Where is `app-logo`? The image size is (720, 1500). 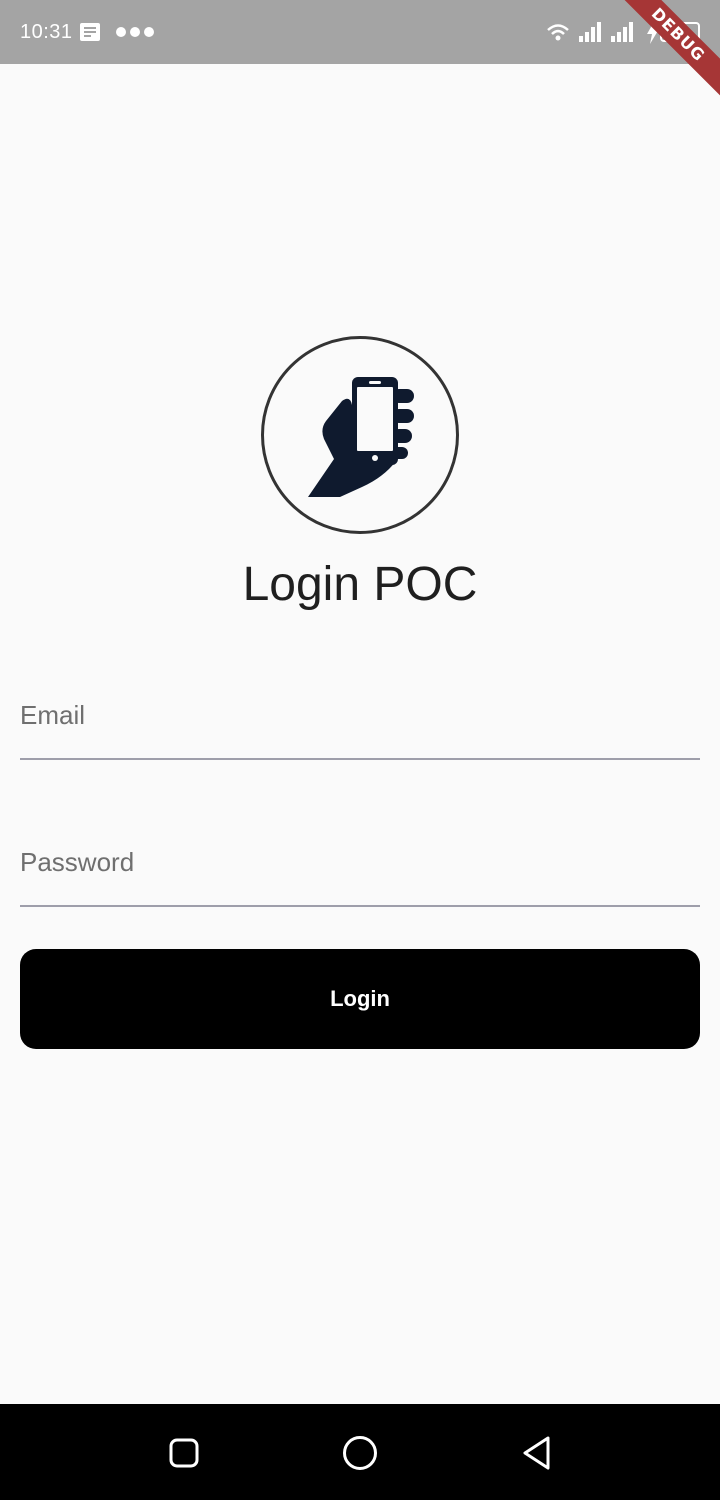 app-logo is located at coordinates (360, 435).